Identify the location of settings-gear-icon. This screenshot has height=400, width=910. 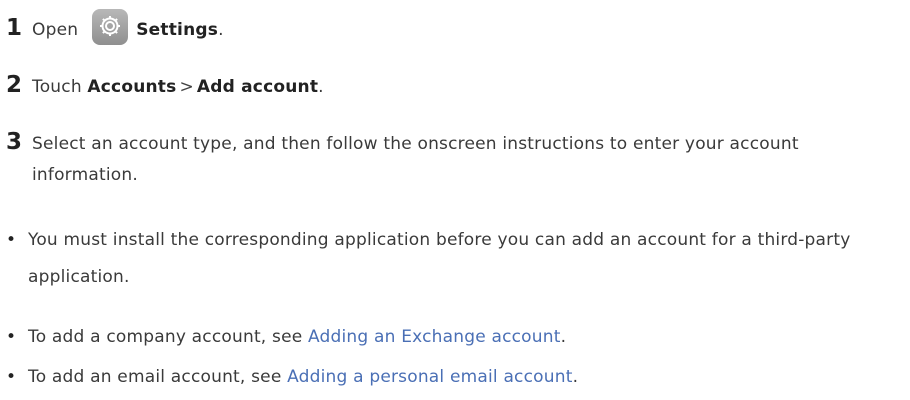
(110, 27).